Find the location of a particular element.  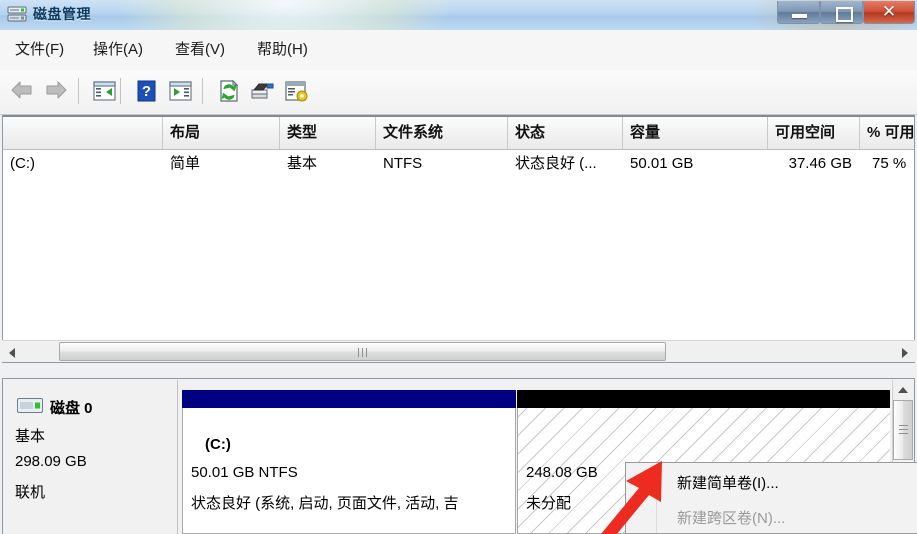

help-icon: ? is located at coordinates (146, 91).